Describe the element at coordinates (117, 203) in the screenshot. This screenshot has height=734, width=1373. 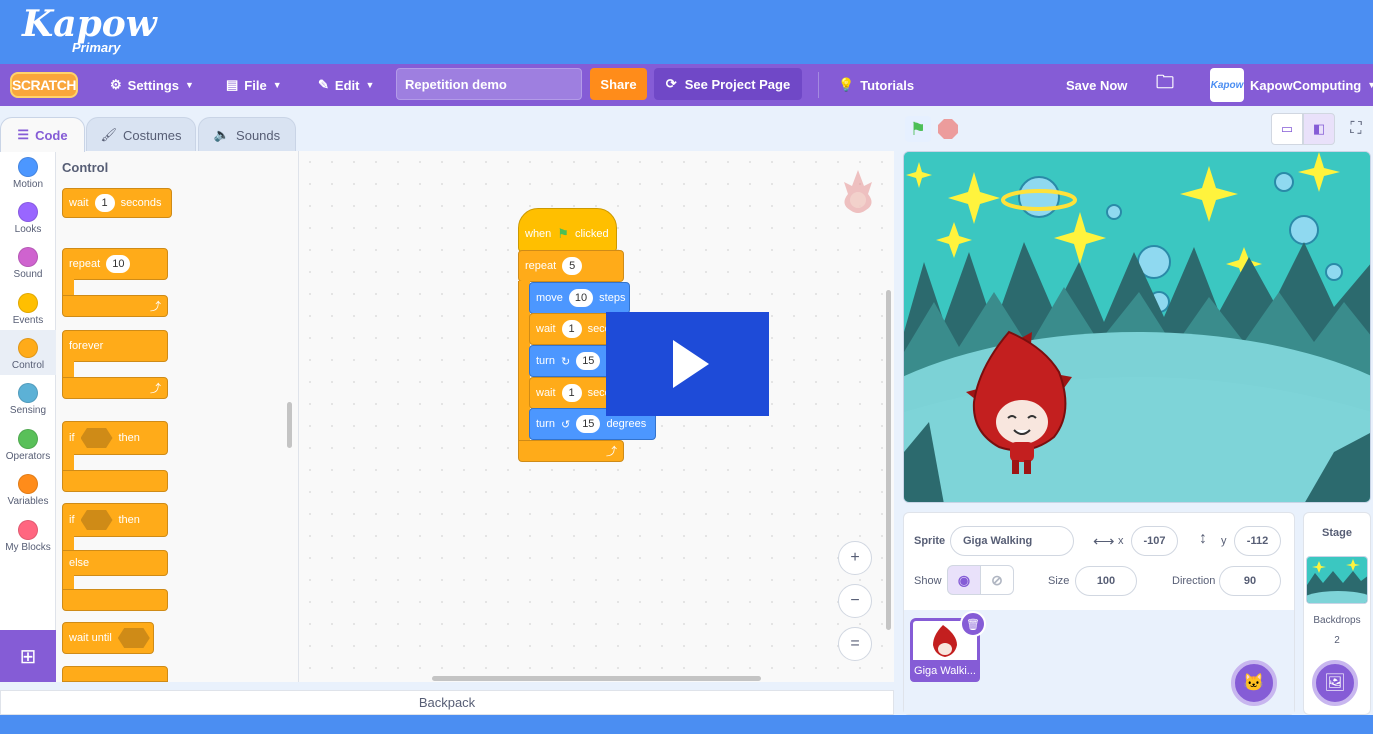
I see `block-wait: wait 1 seconds` at that location.